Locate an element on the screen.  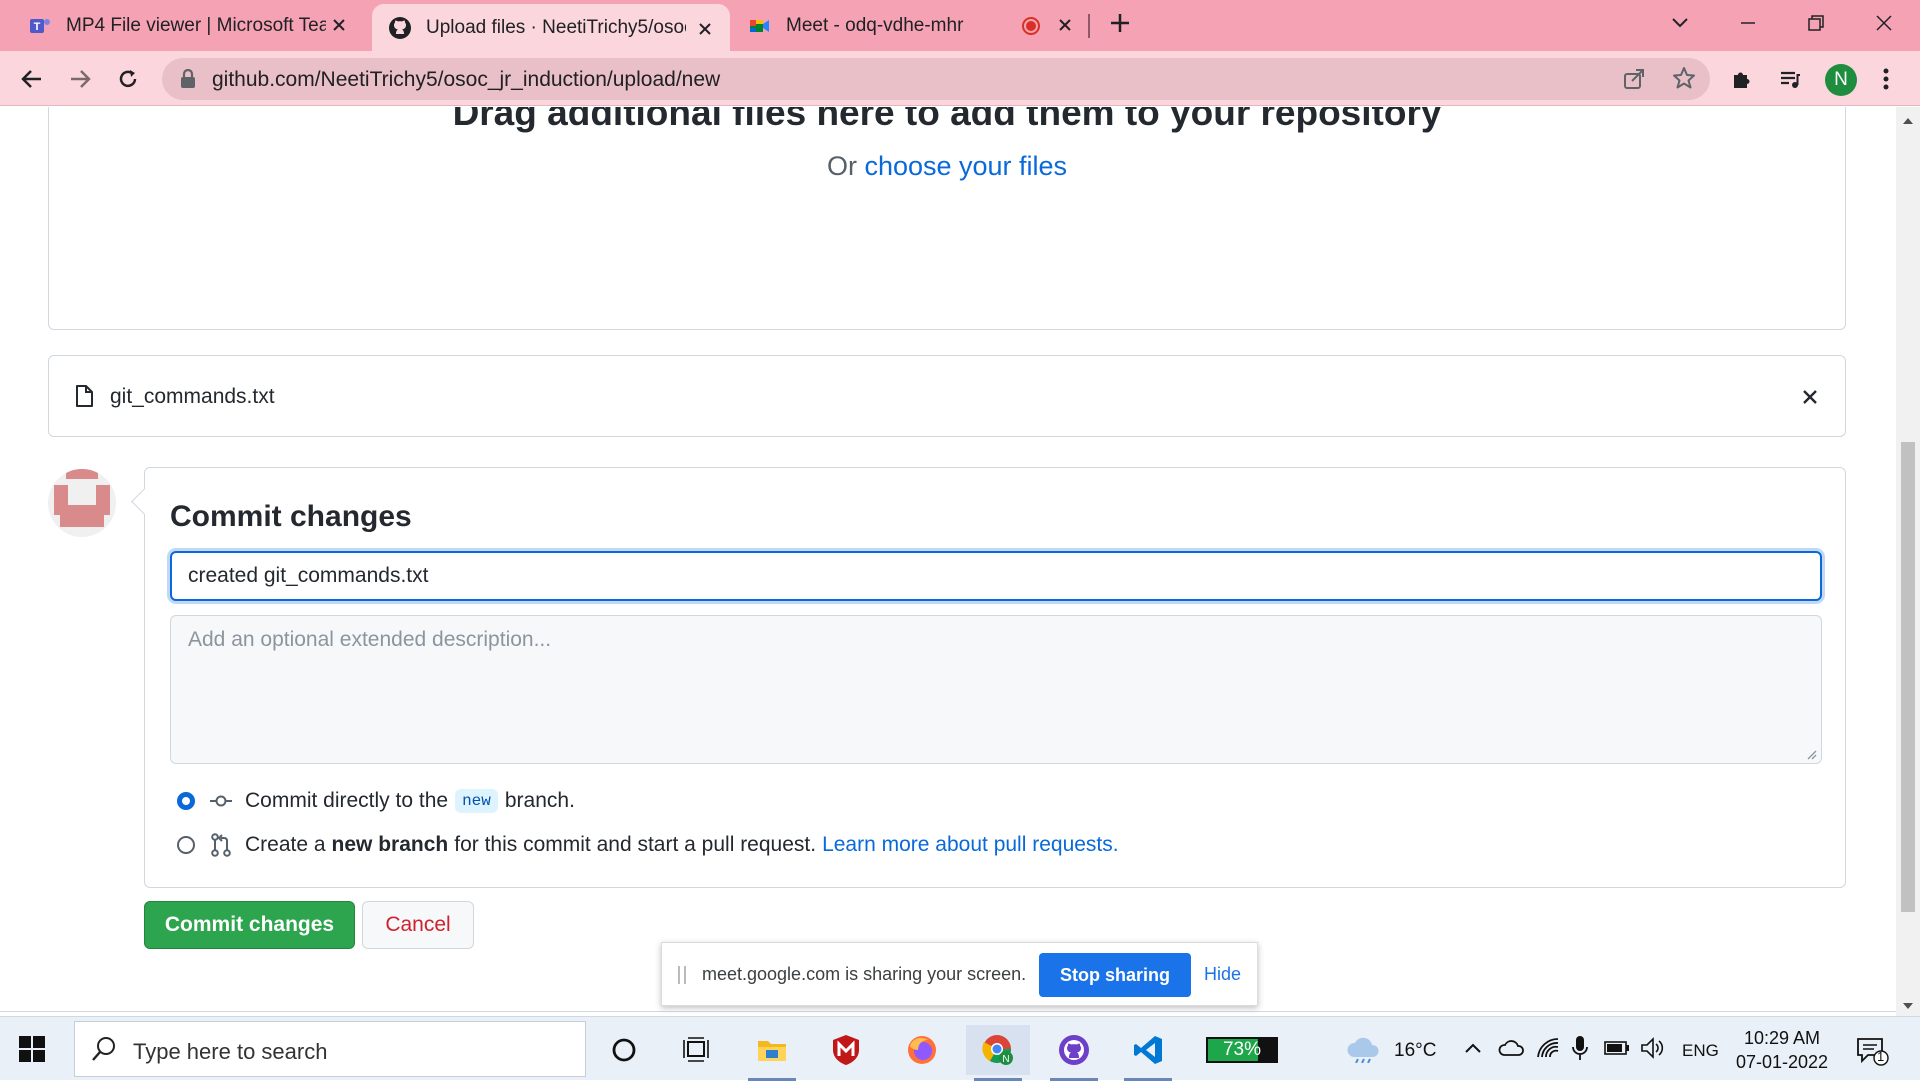
svg-text: N is located at coordinates (1005, 1059).